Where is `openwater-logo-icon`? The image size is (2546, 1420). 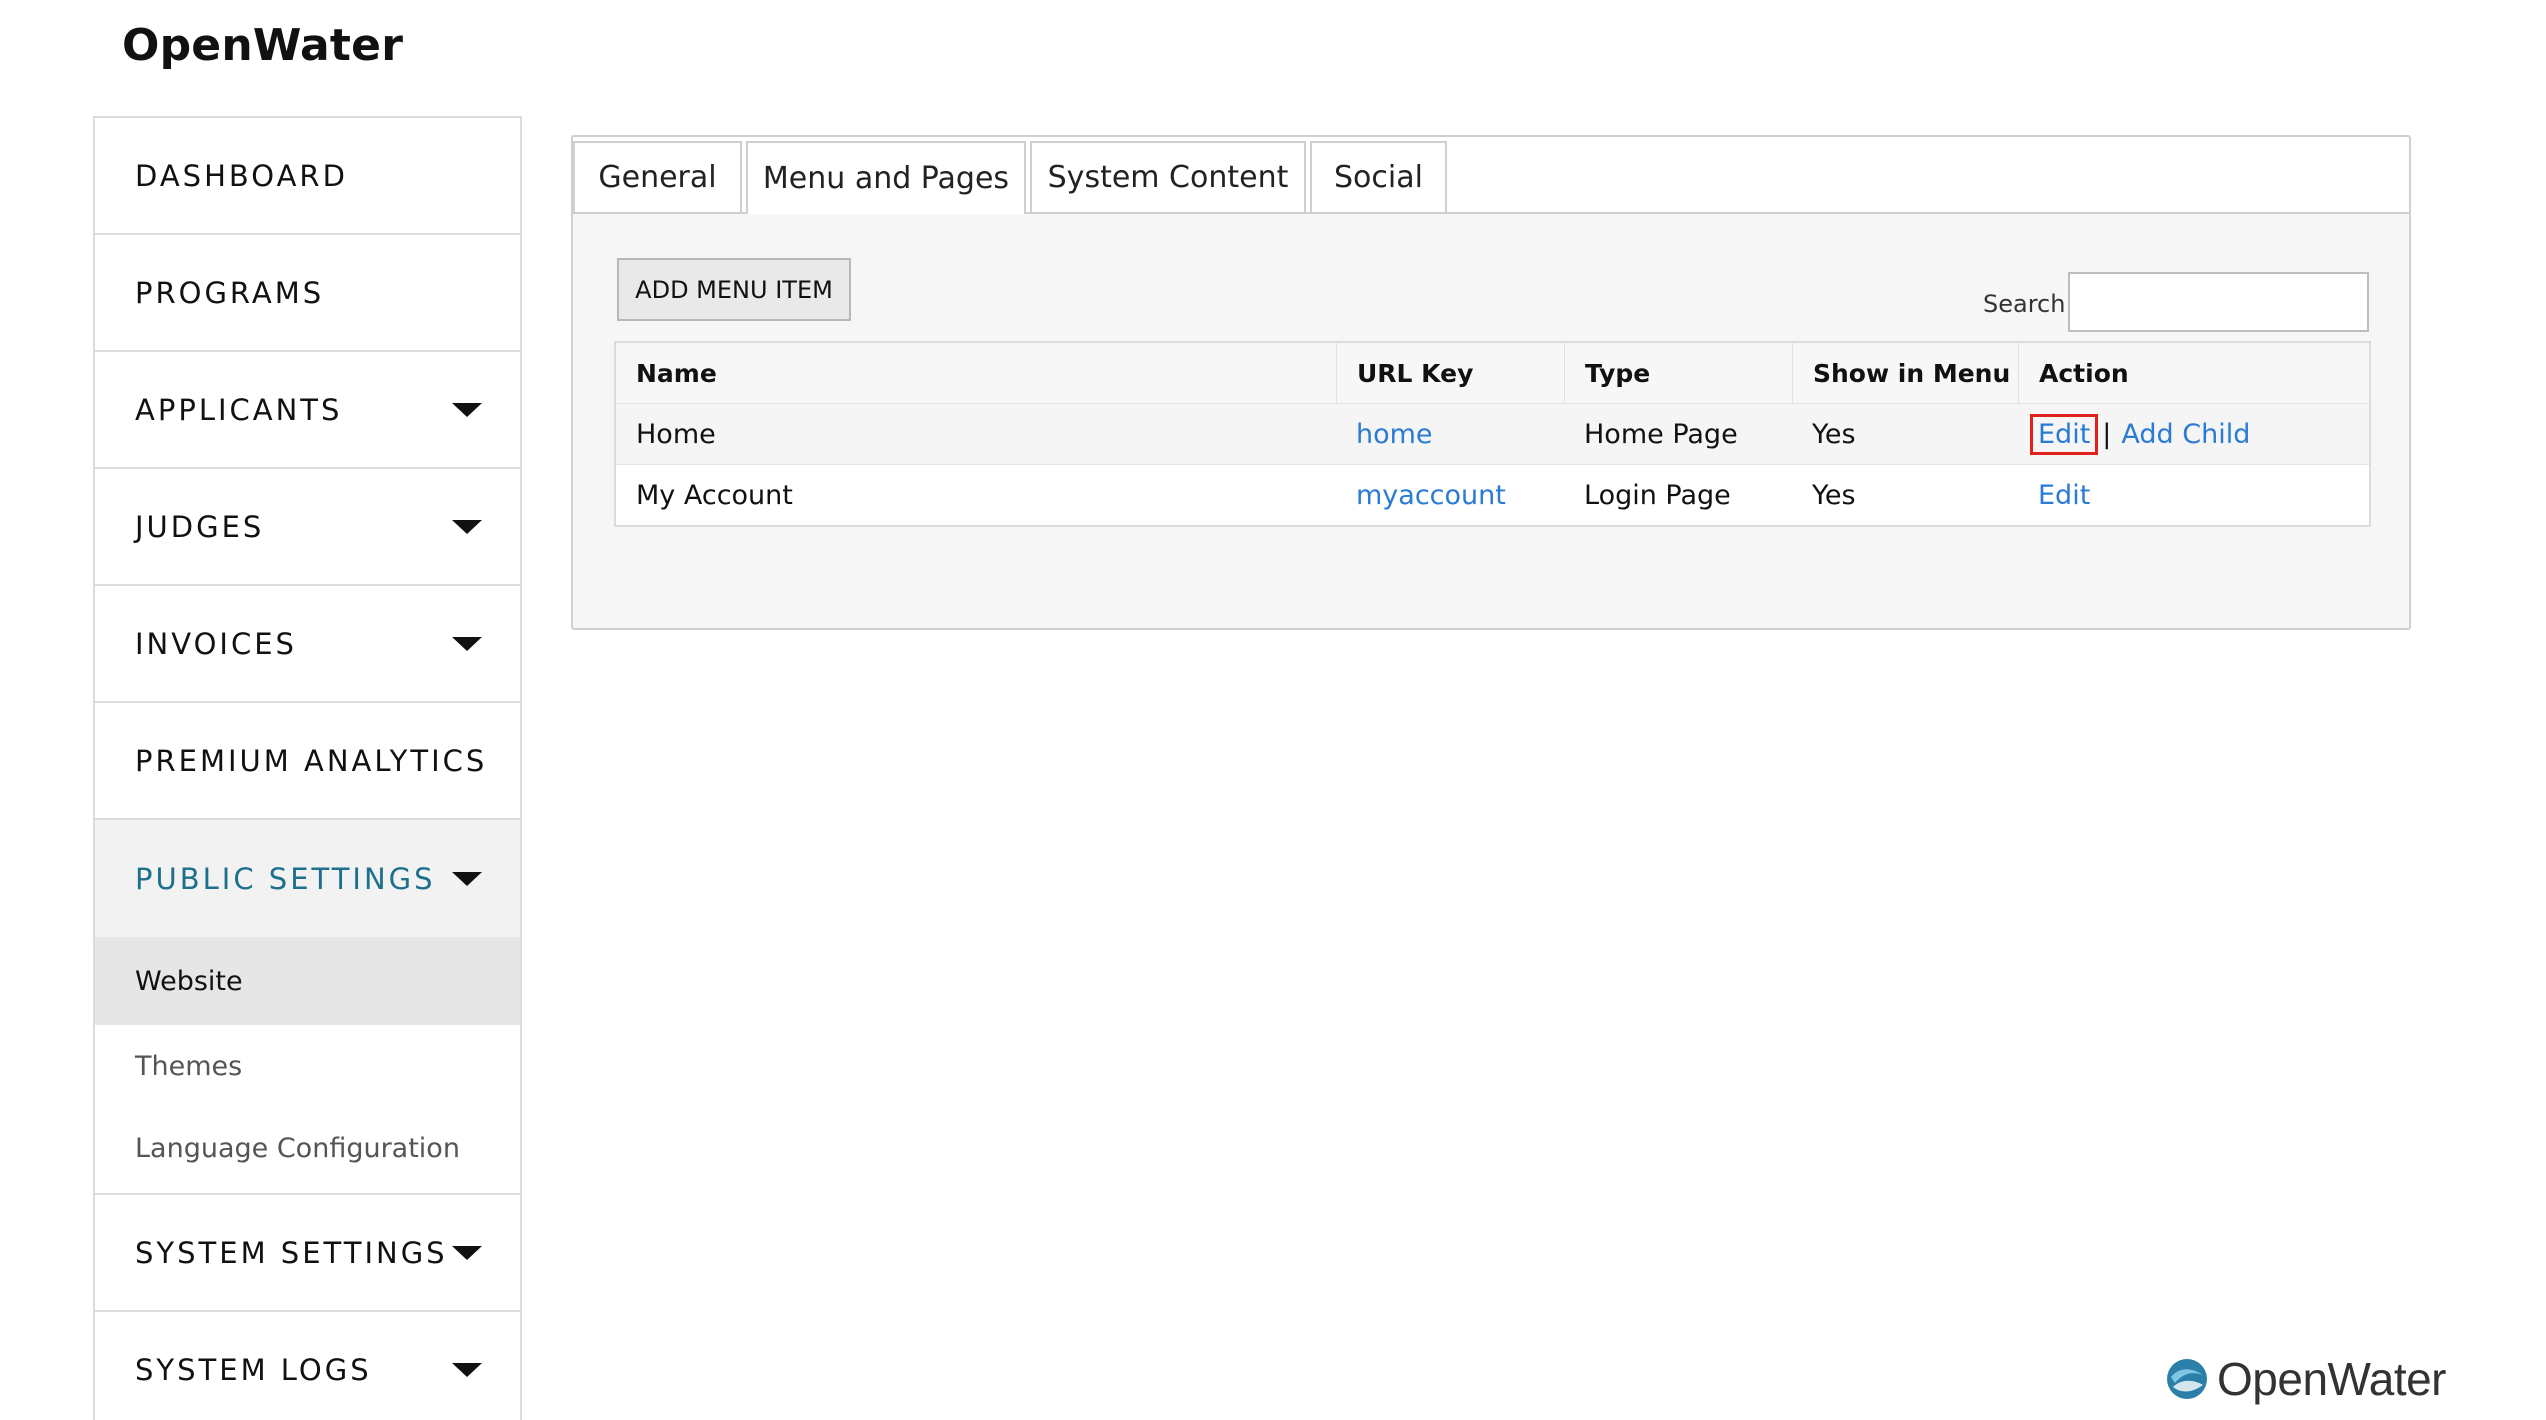 openwater-logo-icon is located at coordinates (2187, 1379).